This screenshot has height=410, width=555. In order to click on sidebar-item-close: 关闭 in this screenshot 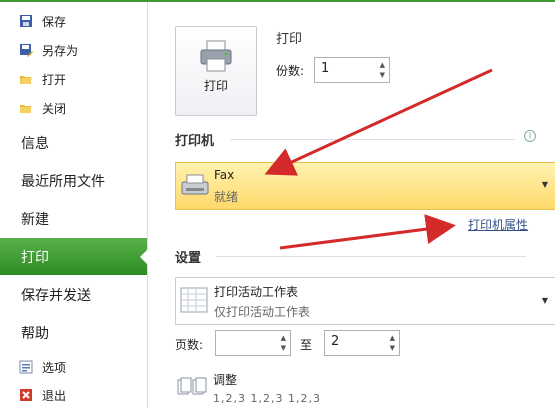, I will do `click(73, 108)`.